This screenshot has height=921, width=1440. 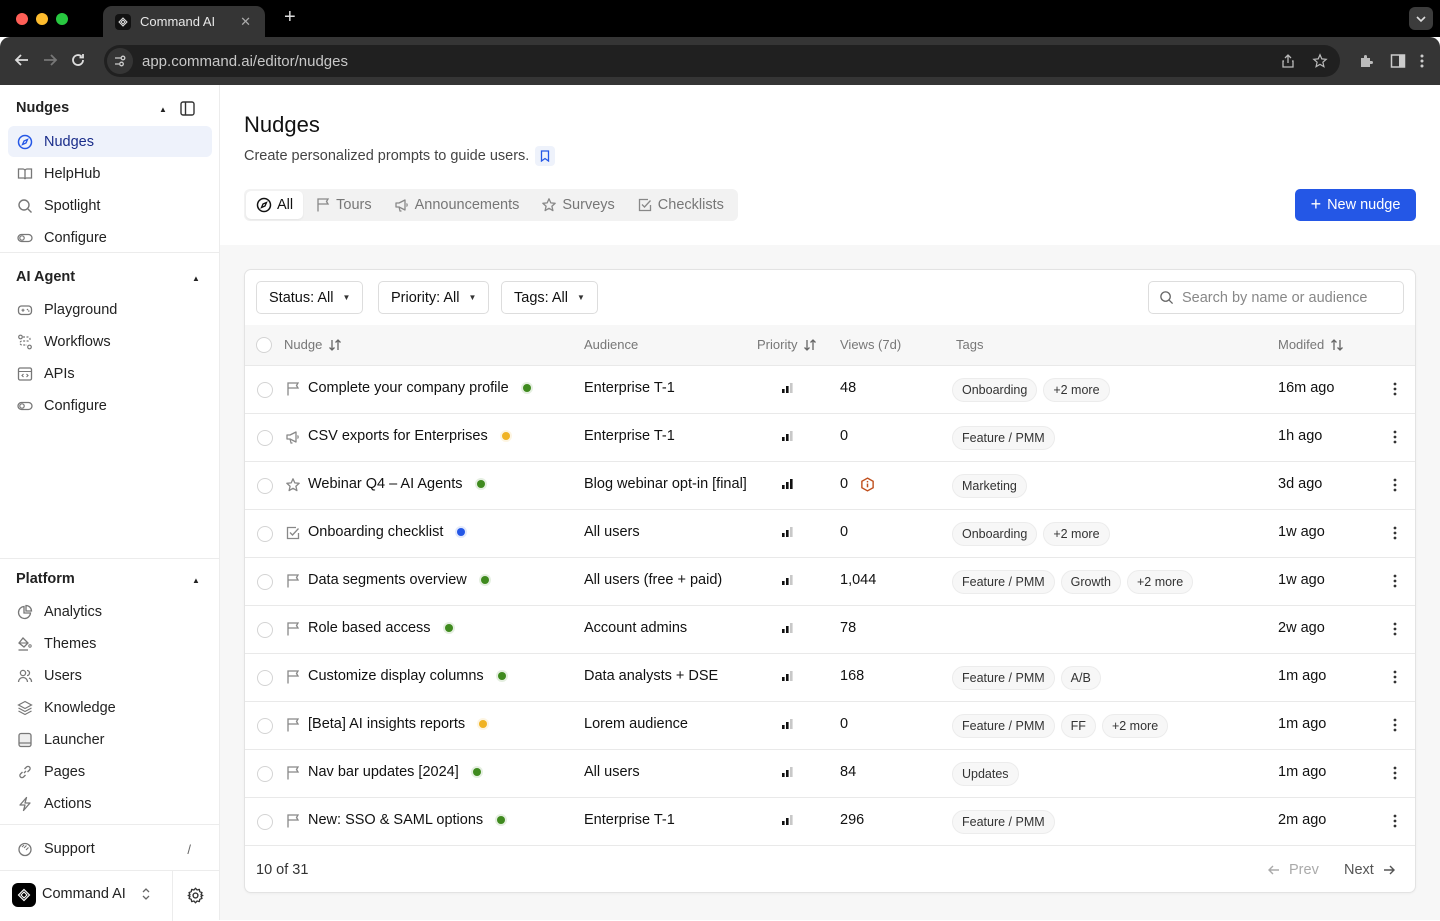 I want to click on docs-bookmark-button, so click(x=545, y=156).